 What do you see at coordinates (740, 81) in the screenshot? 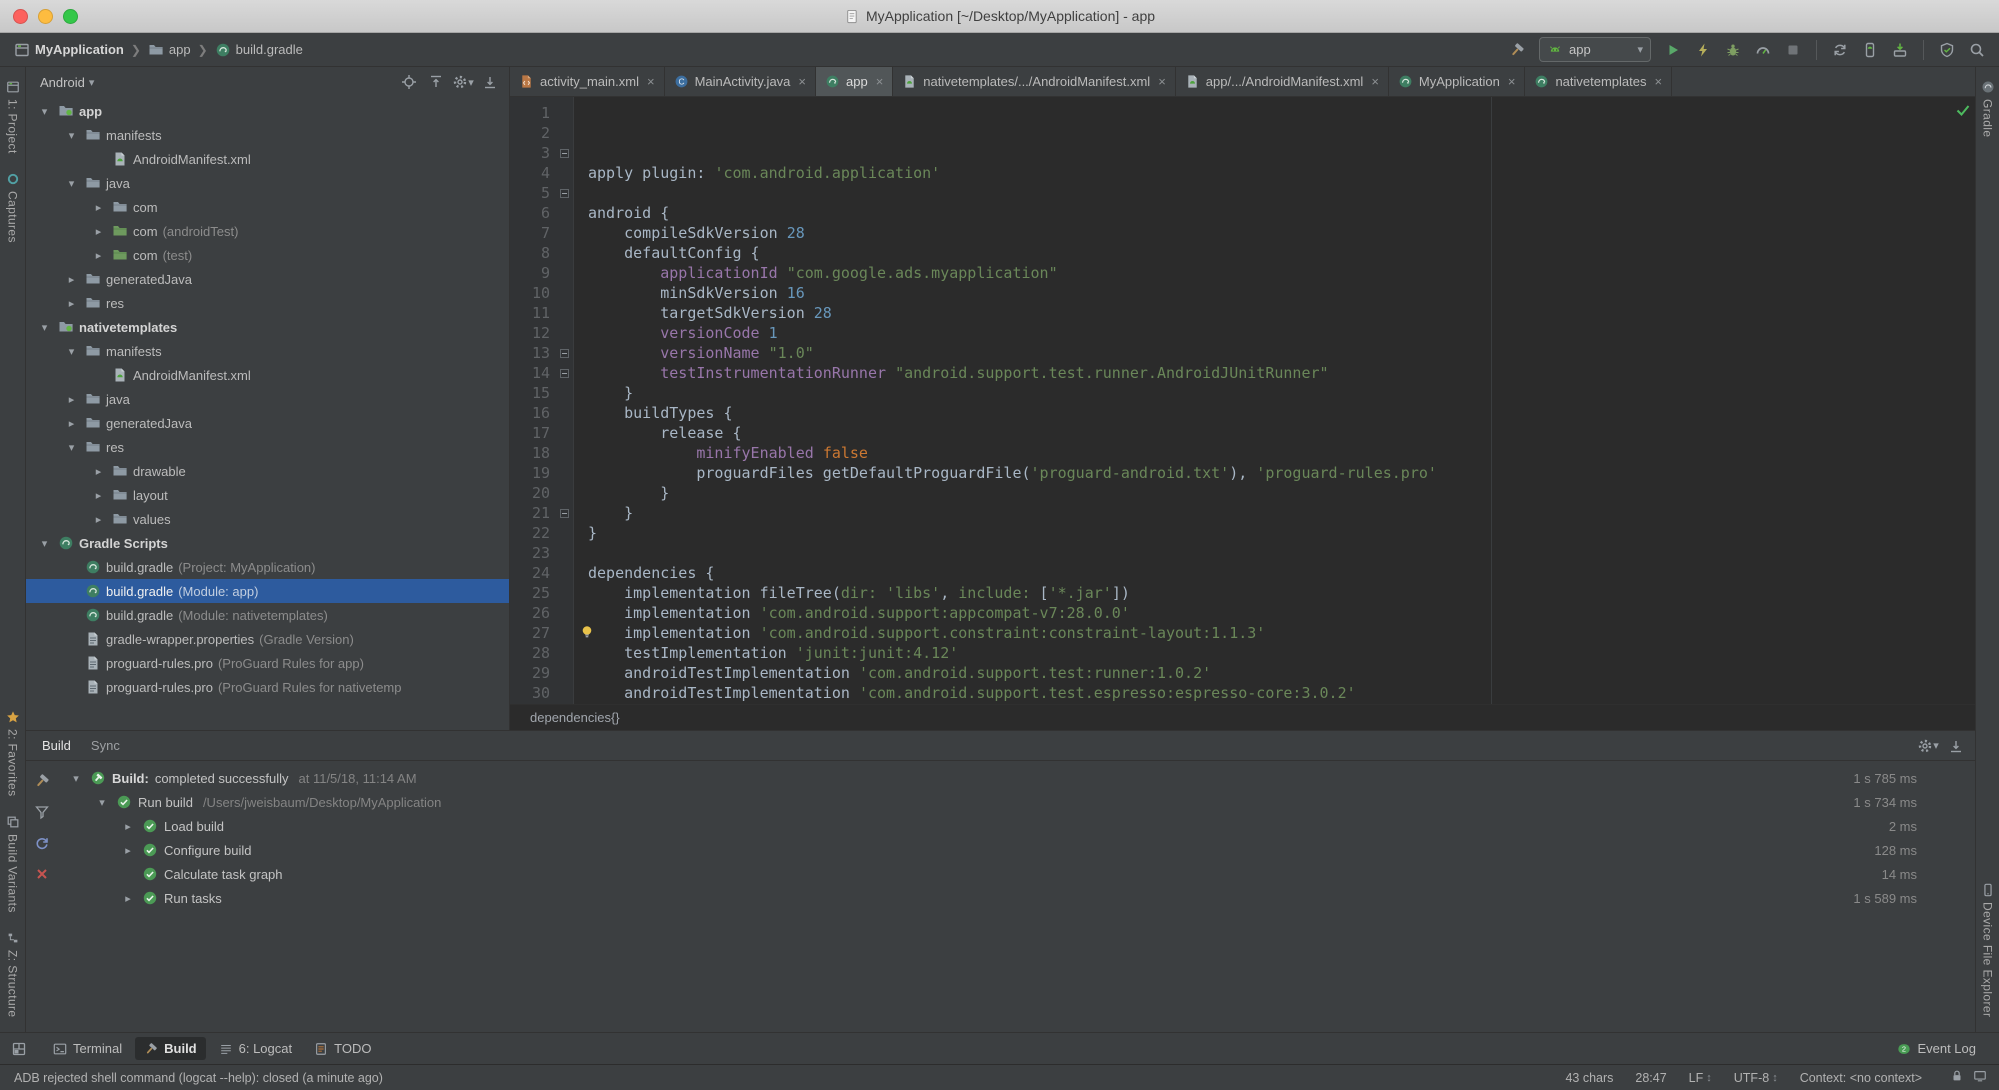
I see `editor-tab-mainactivity-java: C MainActivity.java ×` at bounding box center [740, 81].